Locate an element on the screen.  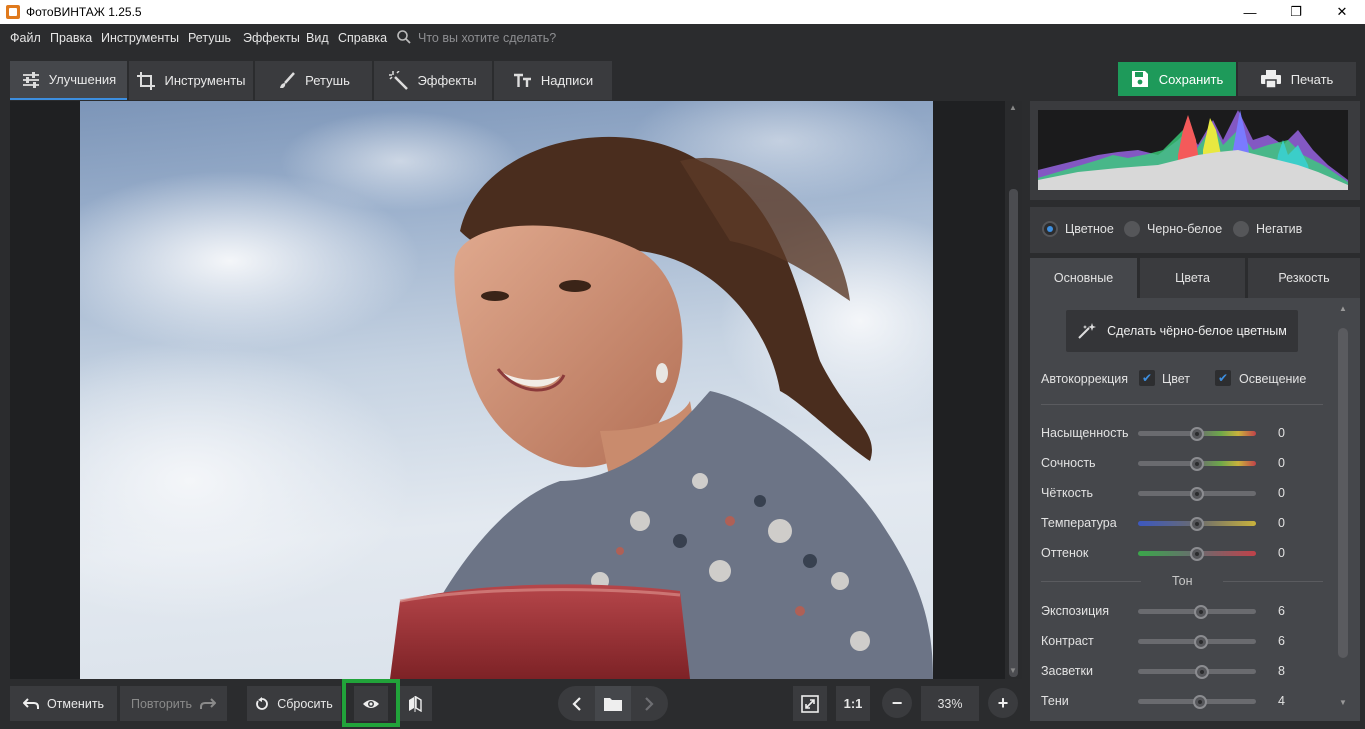
fit-to-screen-button is located at coordinates (810, 703).